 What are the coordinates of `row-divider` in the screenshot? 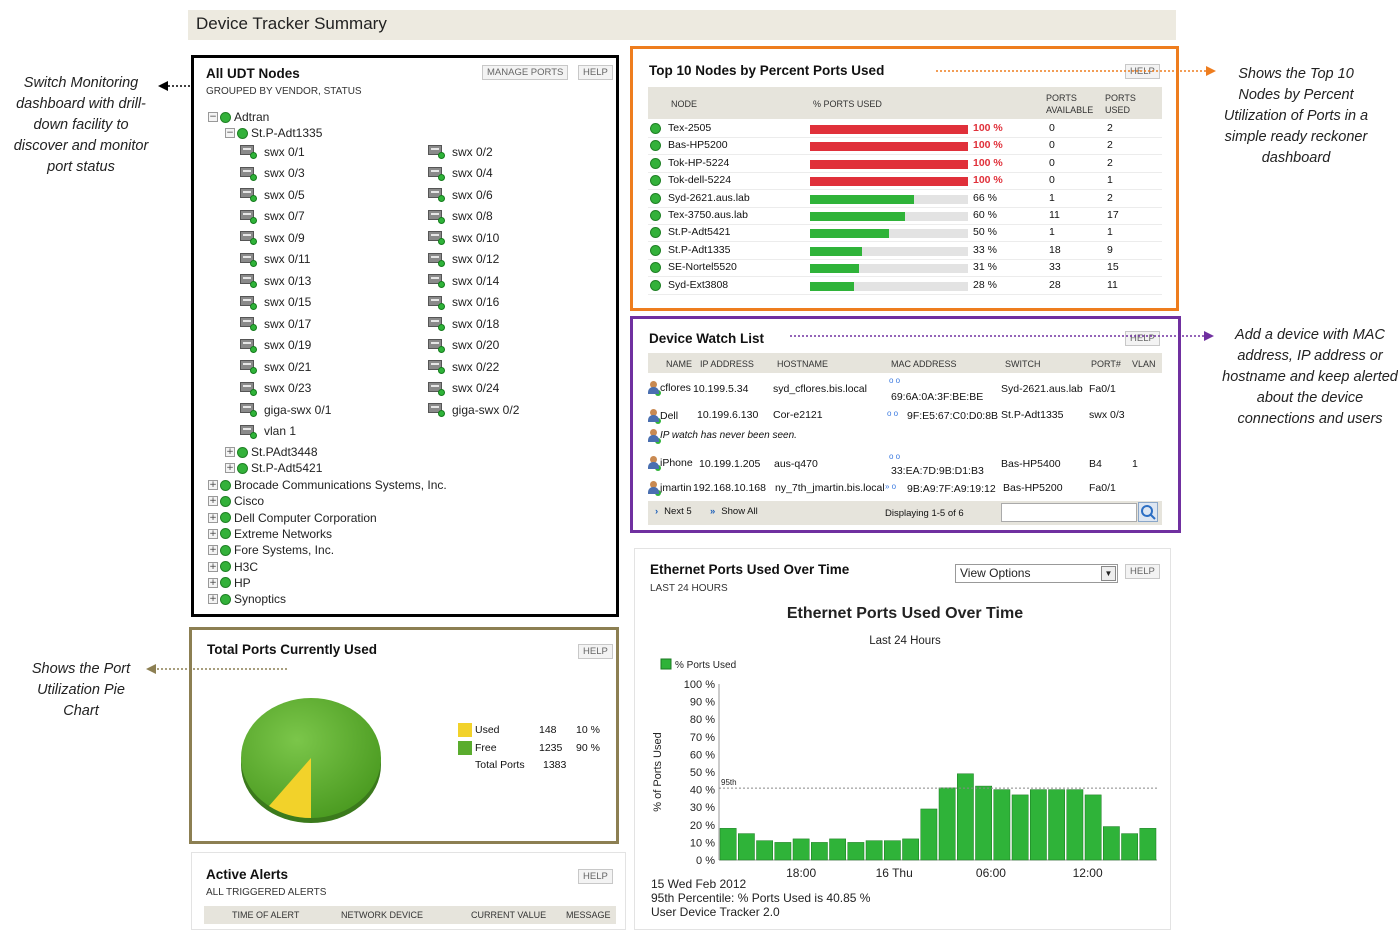 It's located at (905, 242).